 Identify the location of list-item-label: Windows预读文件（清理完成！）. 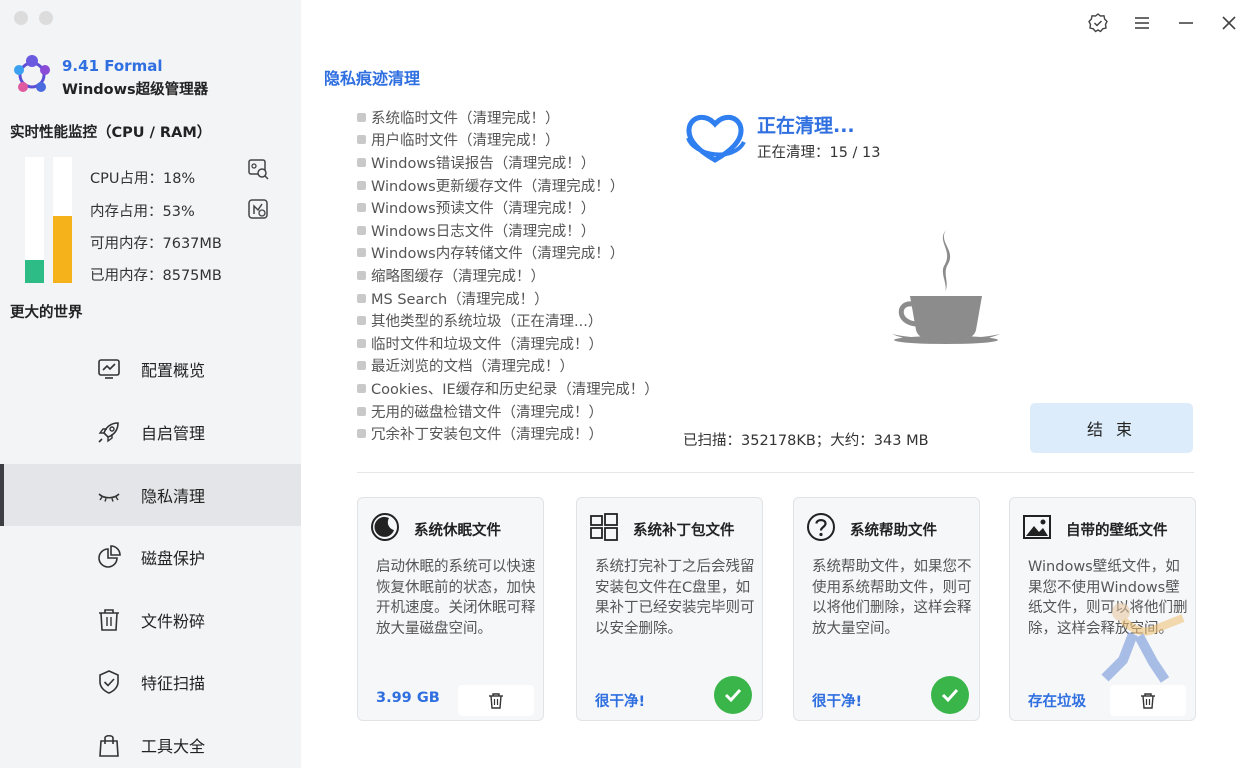
(483, 209).